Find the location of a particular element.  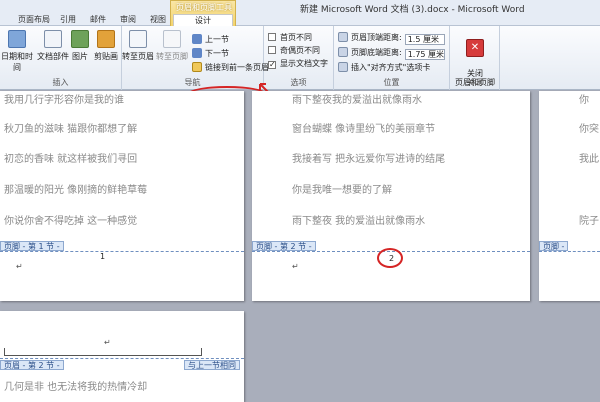

group-options-label: 选项 is located at coordinates (298, 82).